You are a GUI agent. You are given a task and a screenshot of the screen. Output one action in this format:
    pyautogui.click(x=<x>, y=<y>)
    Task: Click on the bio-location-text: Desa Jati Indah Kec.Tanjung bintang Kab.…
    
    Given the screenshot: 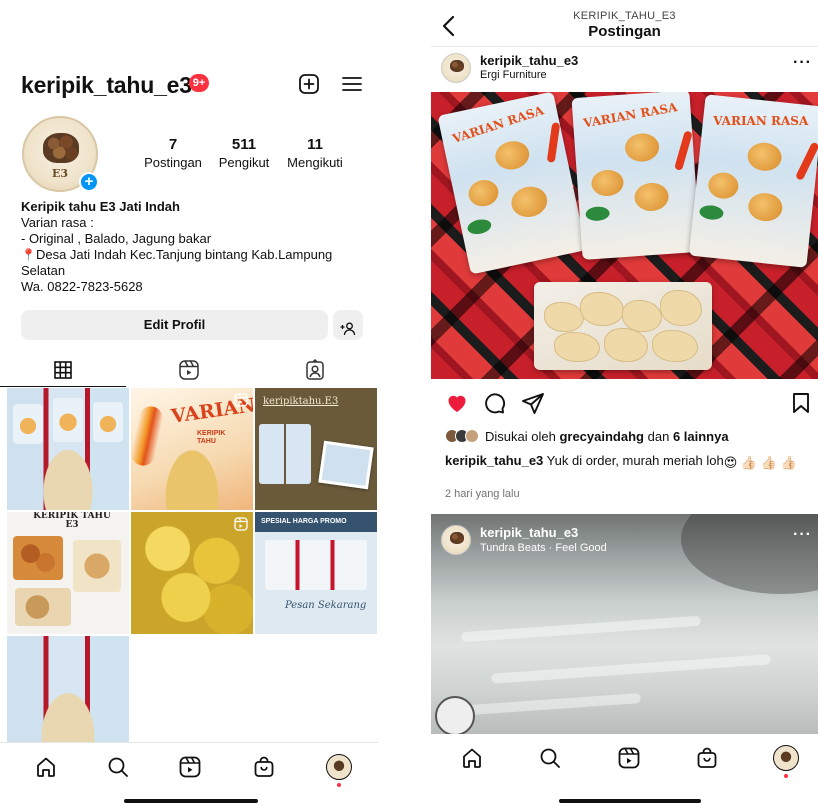 What is the action you would take?
    pyautogui.click(x=177, y=262)
    